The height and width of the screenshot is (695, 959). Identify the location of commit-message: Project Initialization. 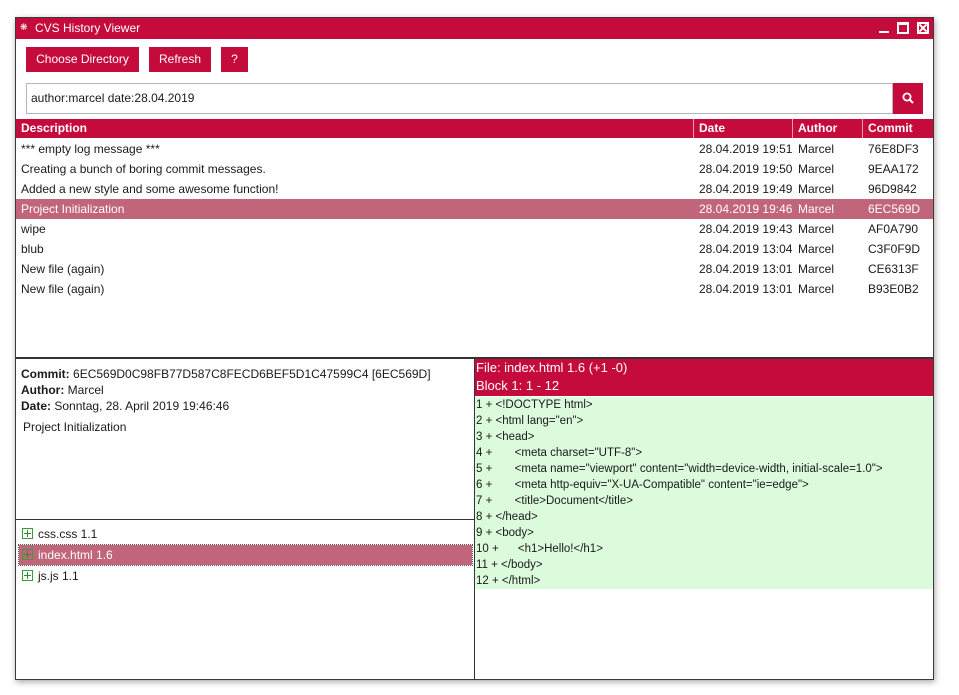
(75, 427).